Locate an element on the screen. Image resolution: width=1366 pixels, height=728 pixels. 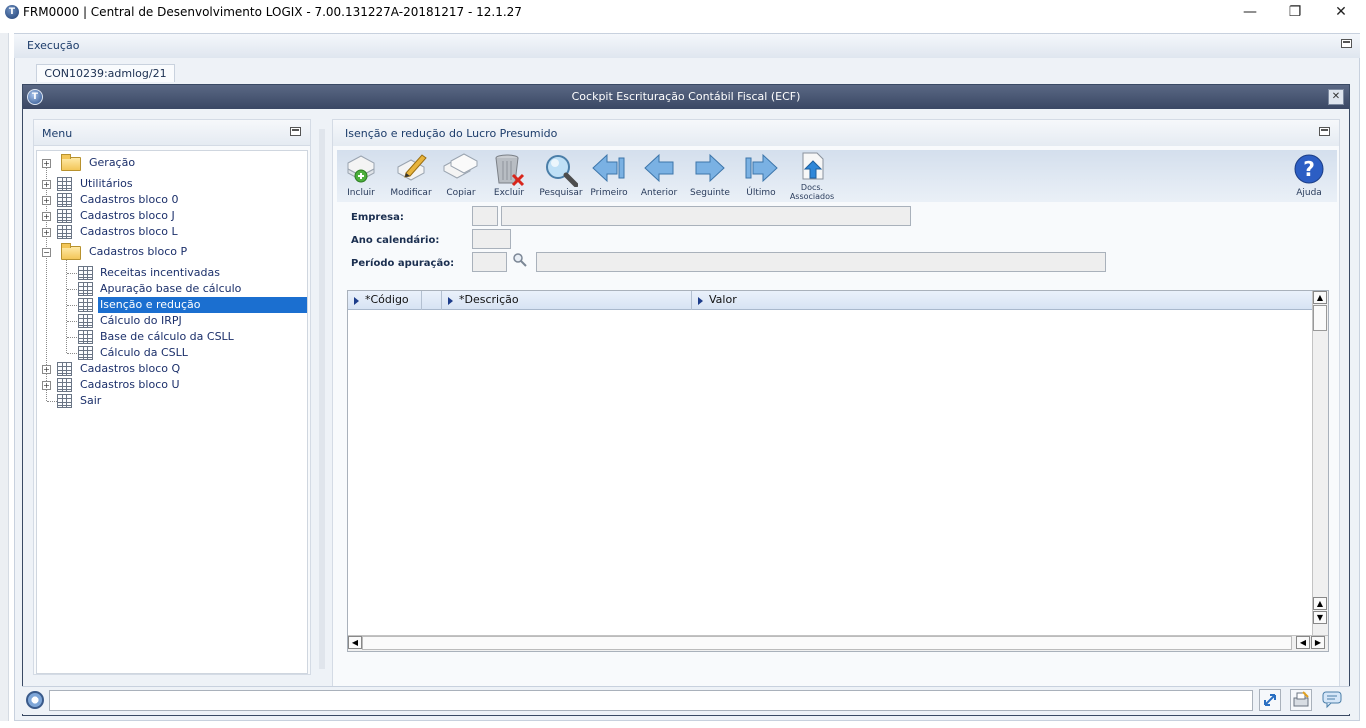
tree-item-sair: Sair is located at coordinates (172, 401).